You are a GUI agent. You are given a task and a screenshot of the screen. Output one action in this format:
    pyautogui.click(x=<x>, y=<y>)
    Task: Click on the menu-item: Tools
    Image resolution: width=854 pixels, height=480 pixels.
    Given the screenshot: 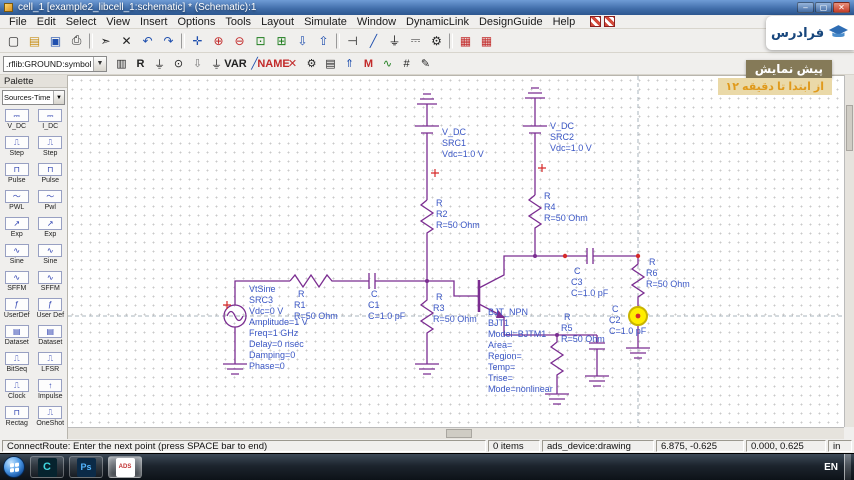 What is the action you would take?
    pyautogui.click(x=238, y=22)
    